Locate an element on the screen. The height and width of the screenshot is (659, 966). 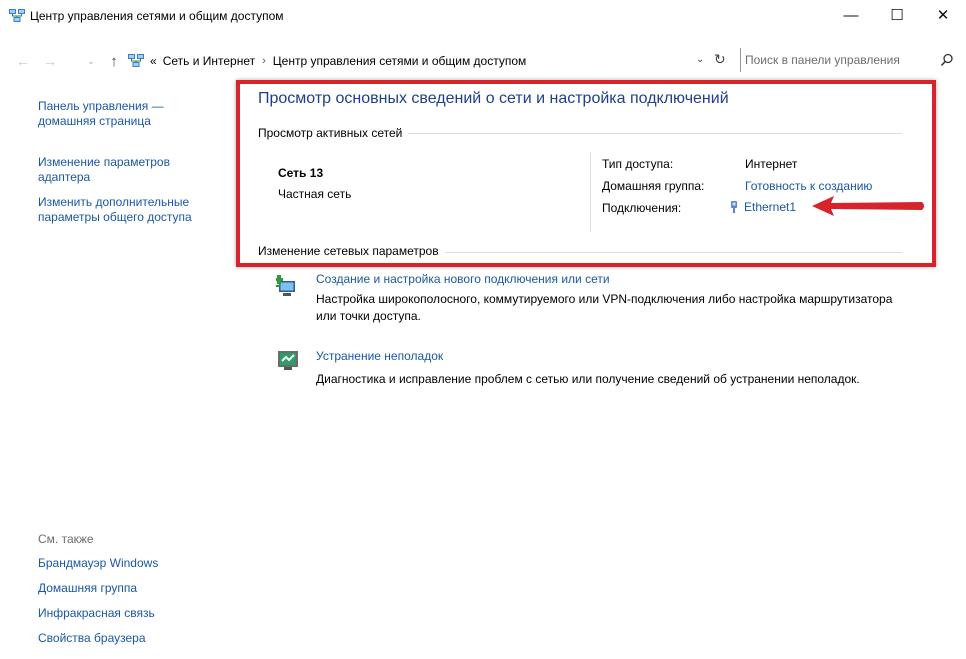
ethernet-connection-link: Ethernet1 is located at coordinates (770, 207).